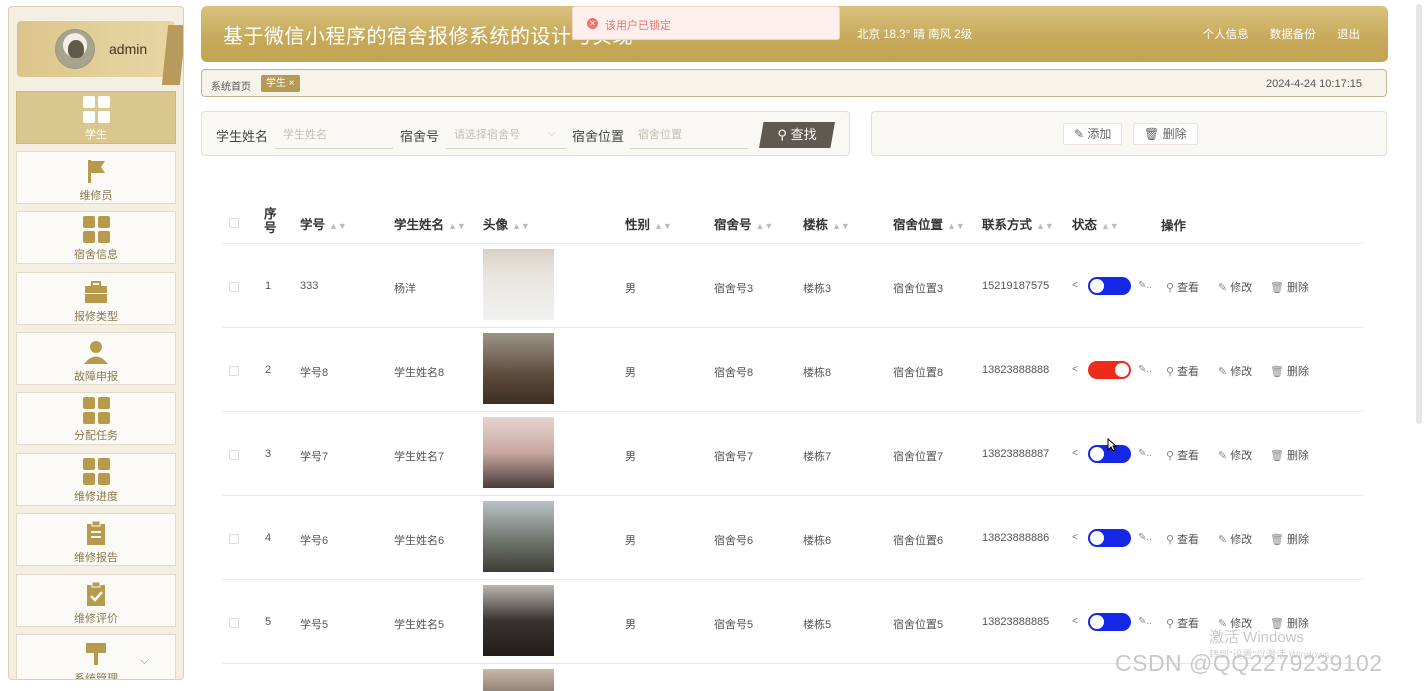 This screenshot has width=1424, height=691. I want to click on breadcrumb-home: 系统首页, so click(231, 85).